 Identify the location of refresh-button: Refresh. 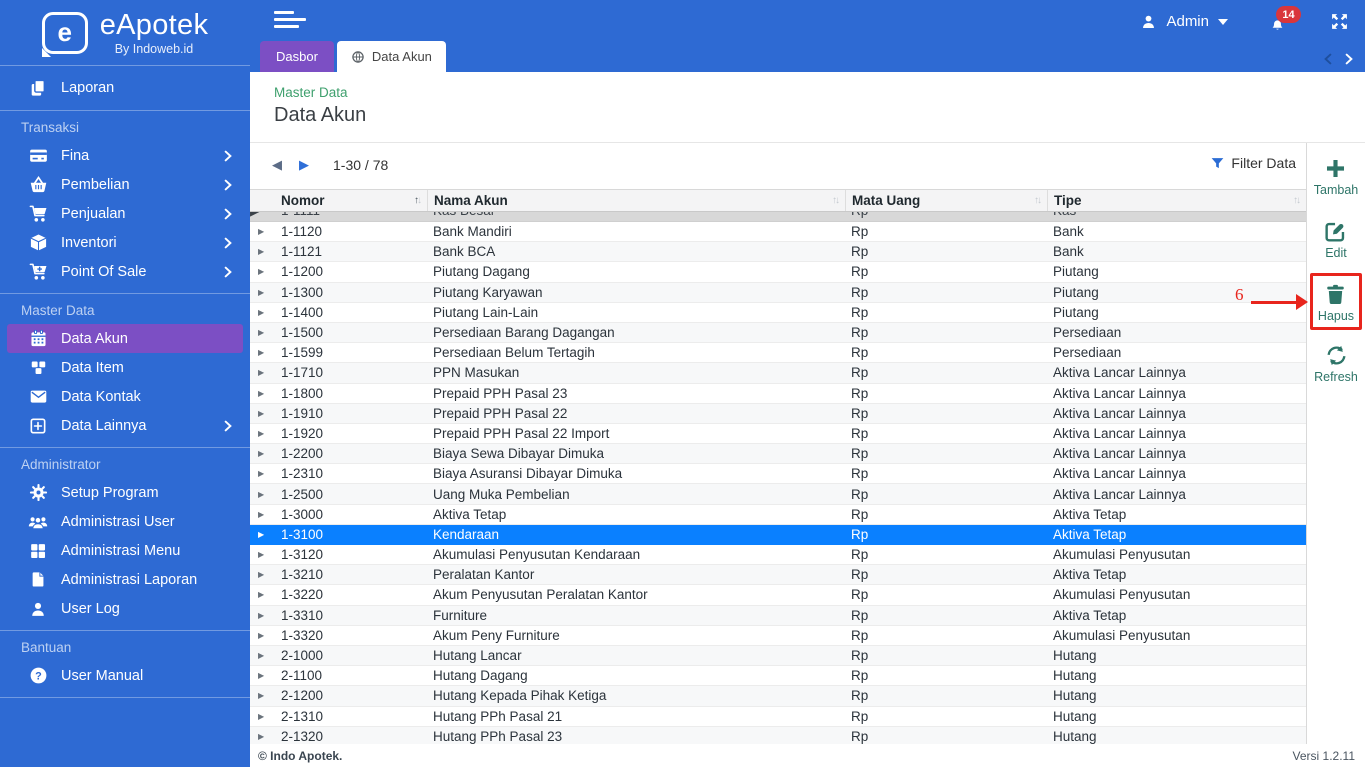
(1336, 363).